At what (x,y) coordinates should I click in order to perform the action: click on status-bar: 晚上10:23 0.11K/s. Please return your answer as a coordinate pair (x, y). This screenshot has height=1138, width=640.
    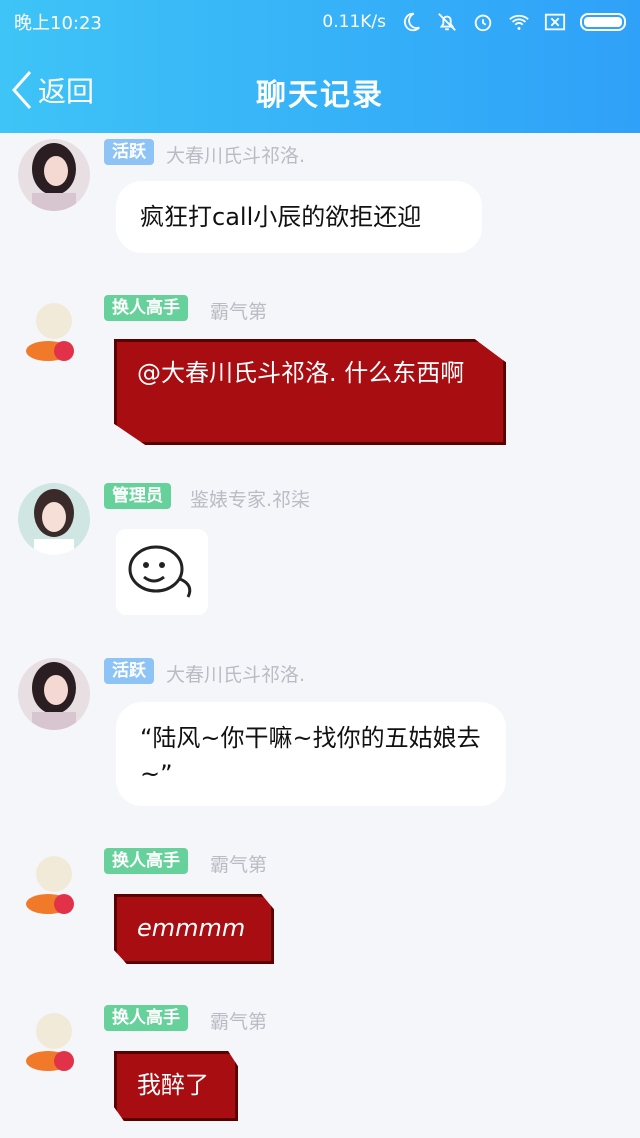
    Looking at the image, I should click on (320, 22).